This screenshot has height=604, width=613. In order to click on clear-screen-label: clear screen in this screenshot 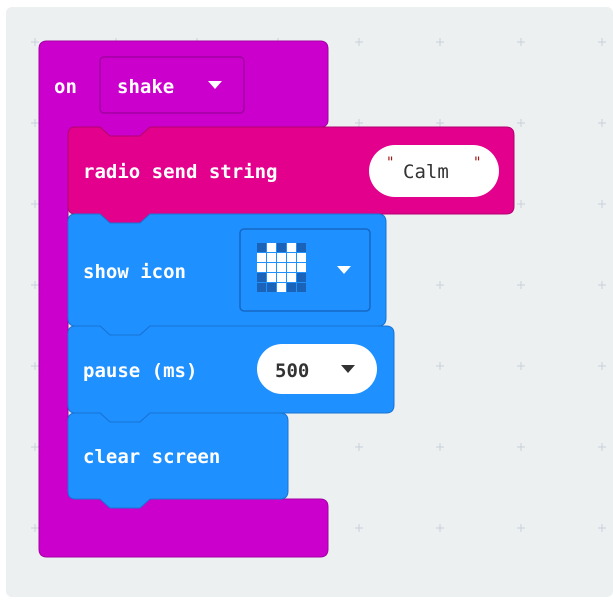, I will do `click(151, 457)`.